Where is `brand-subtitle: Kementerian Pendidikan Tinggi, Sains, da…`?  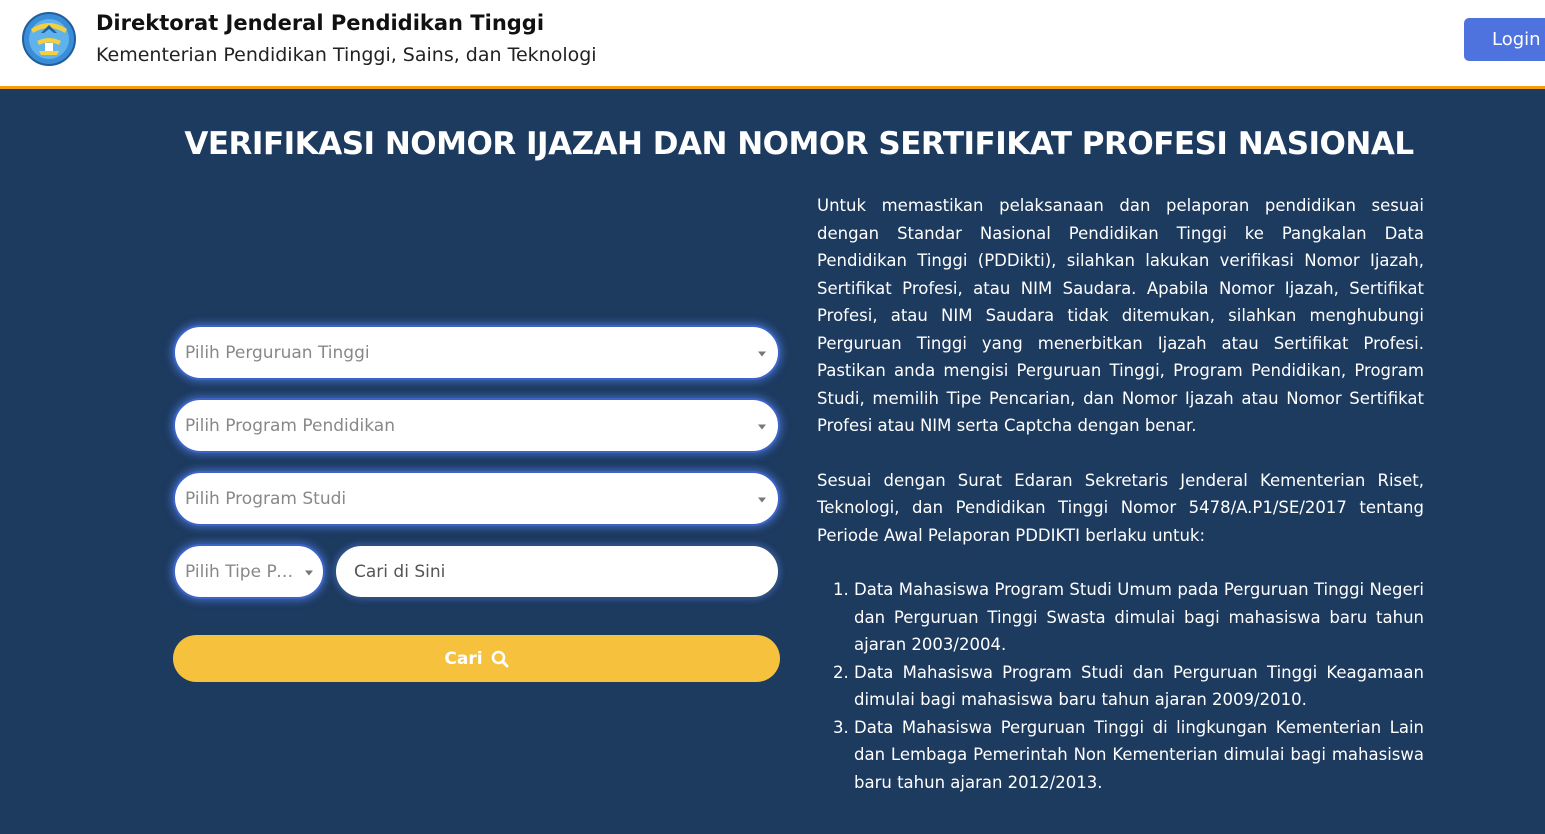 brand-subtitle: Kementerian Pendidikan Tinggi, Sains, da… is located at coordinates (346, 55).